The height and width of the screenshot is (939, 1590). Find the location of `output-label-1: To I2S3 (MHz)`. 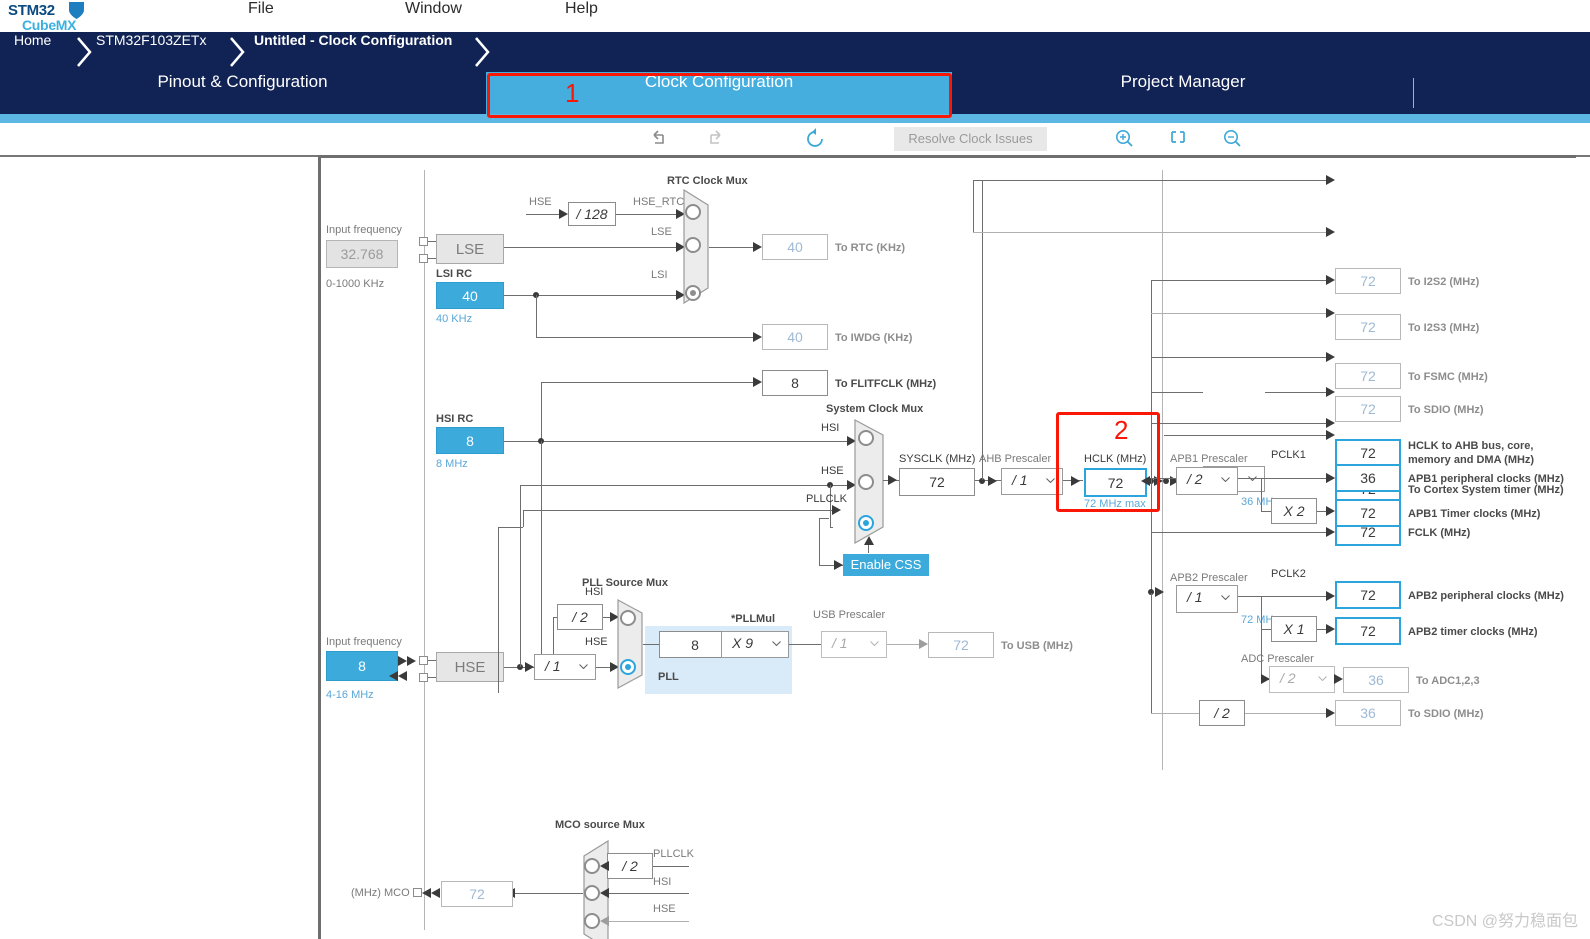

output-label-1: To I2S3 (MHz) is located at coordinates (1444, 328).